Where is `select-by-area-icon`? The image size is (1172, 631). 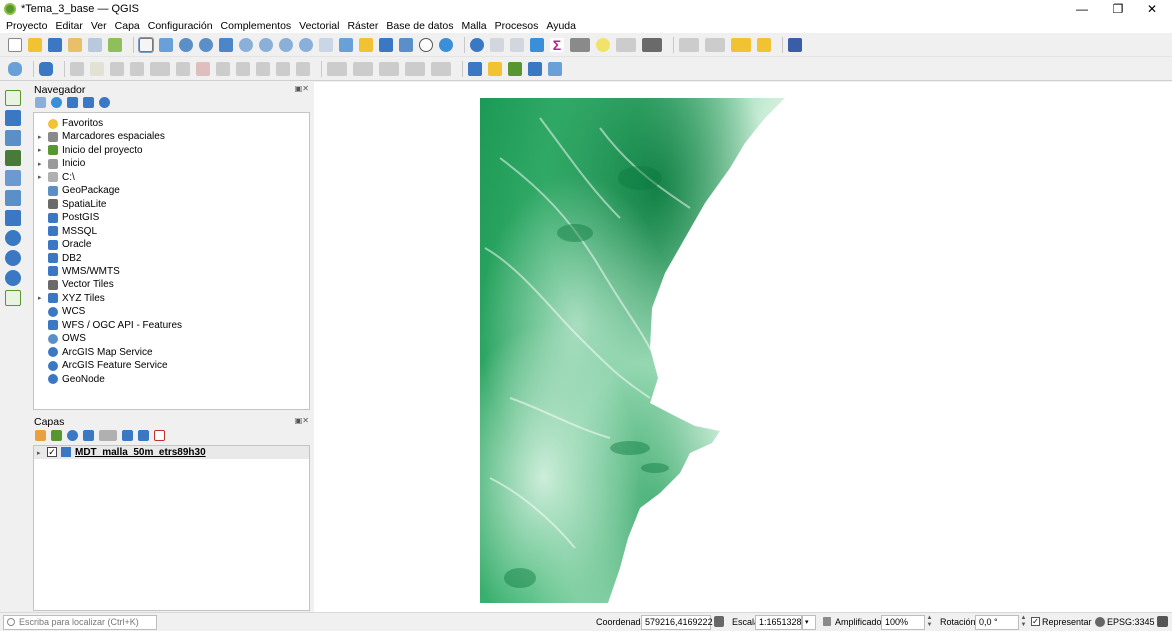 select-by-area-icon is located at coordinates (689, 44).